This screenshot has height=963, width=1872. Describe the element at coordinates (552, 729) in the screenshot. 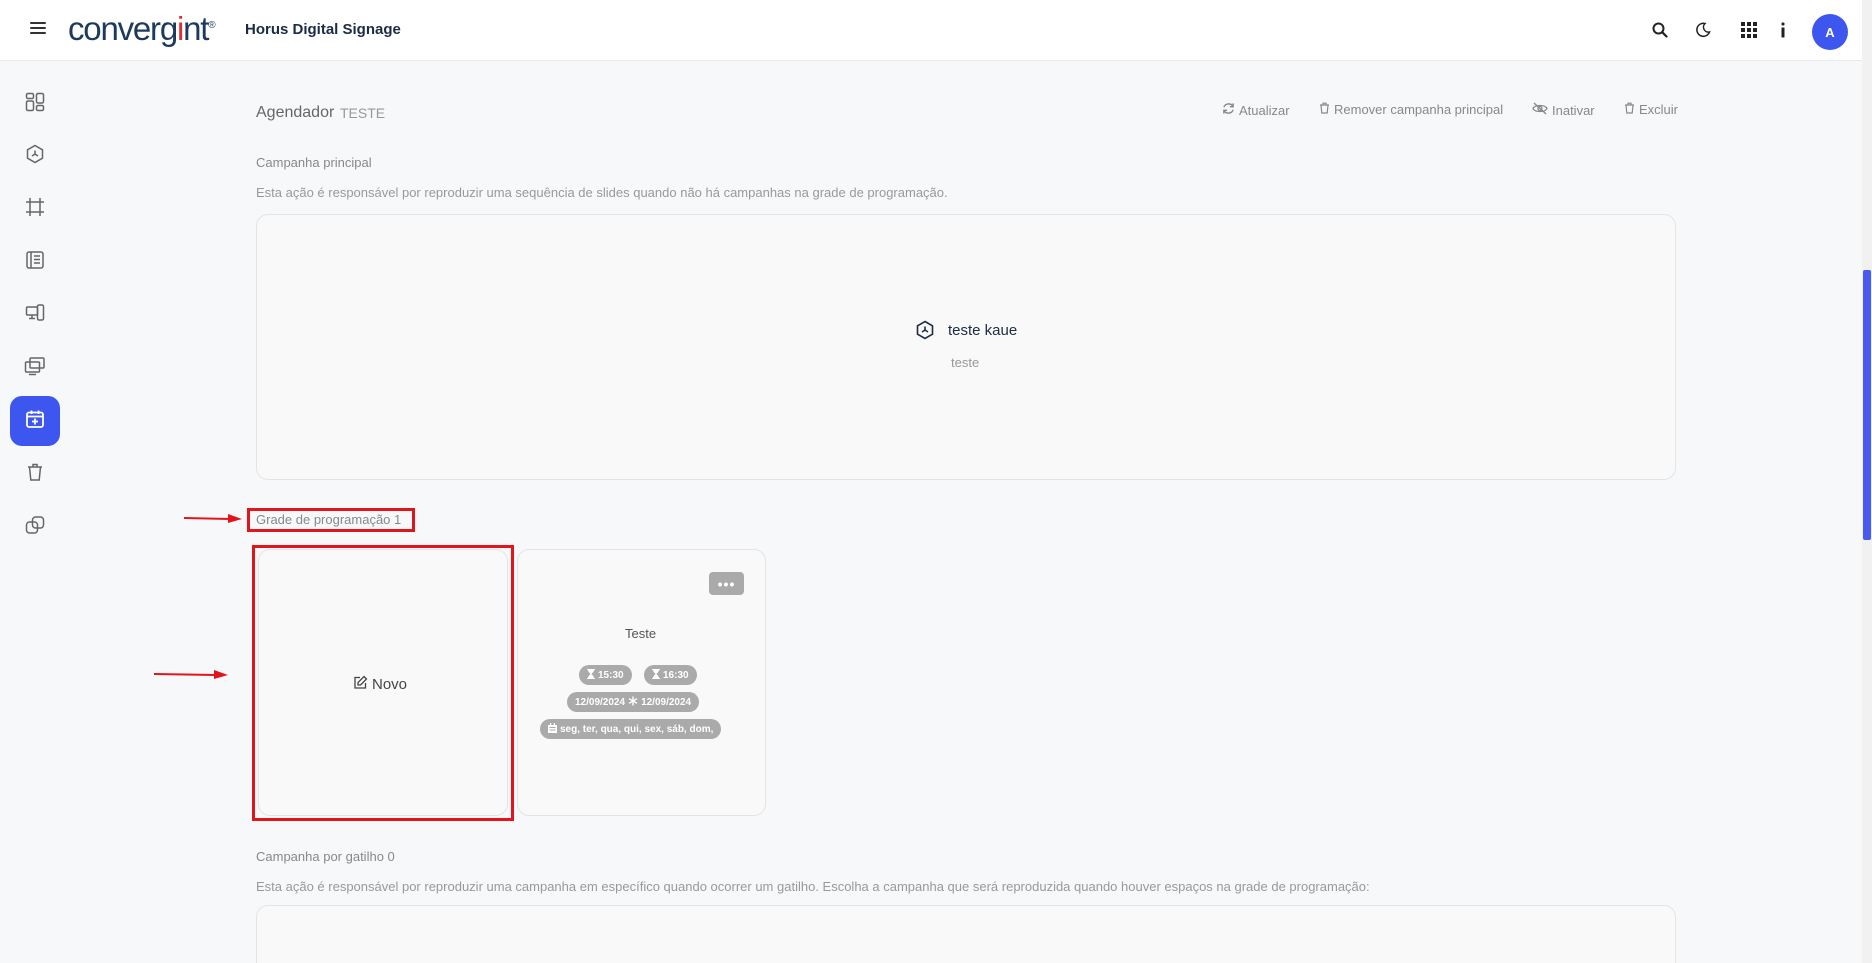

I see `calendar-icon` at that location.